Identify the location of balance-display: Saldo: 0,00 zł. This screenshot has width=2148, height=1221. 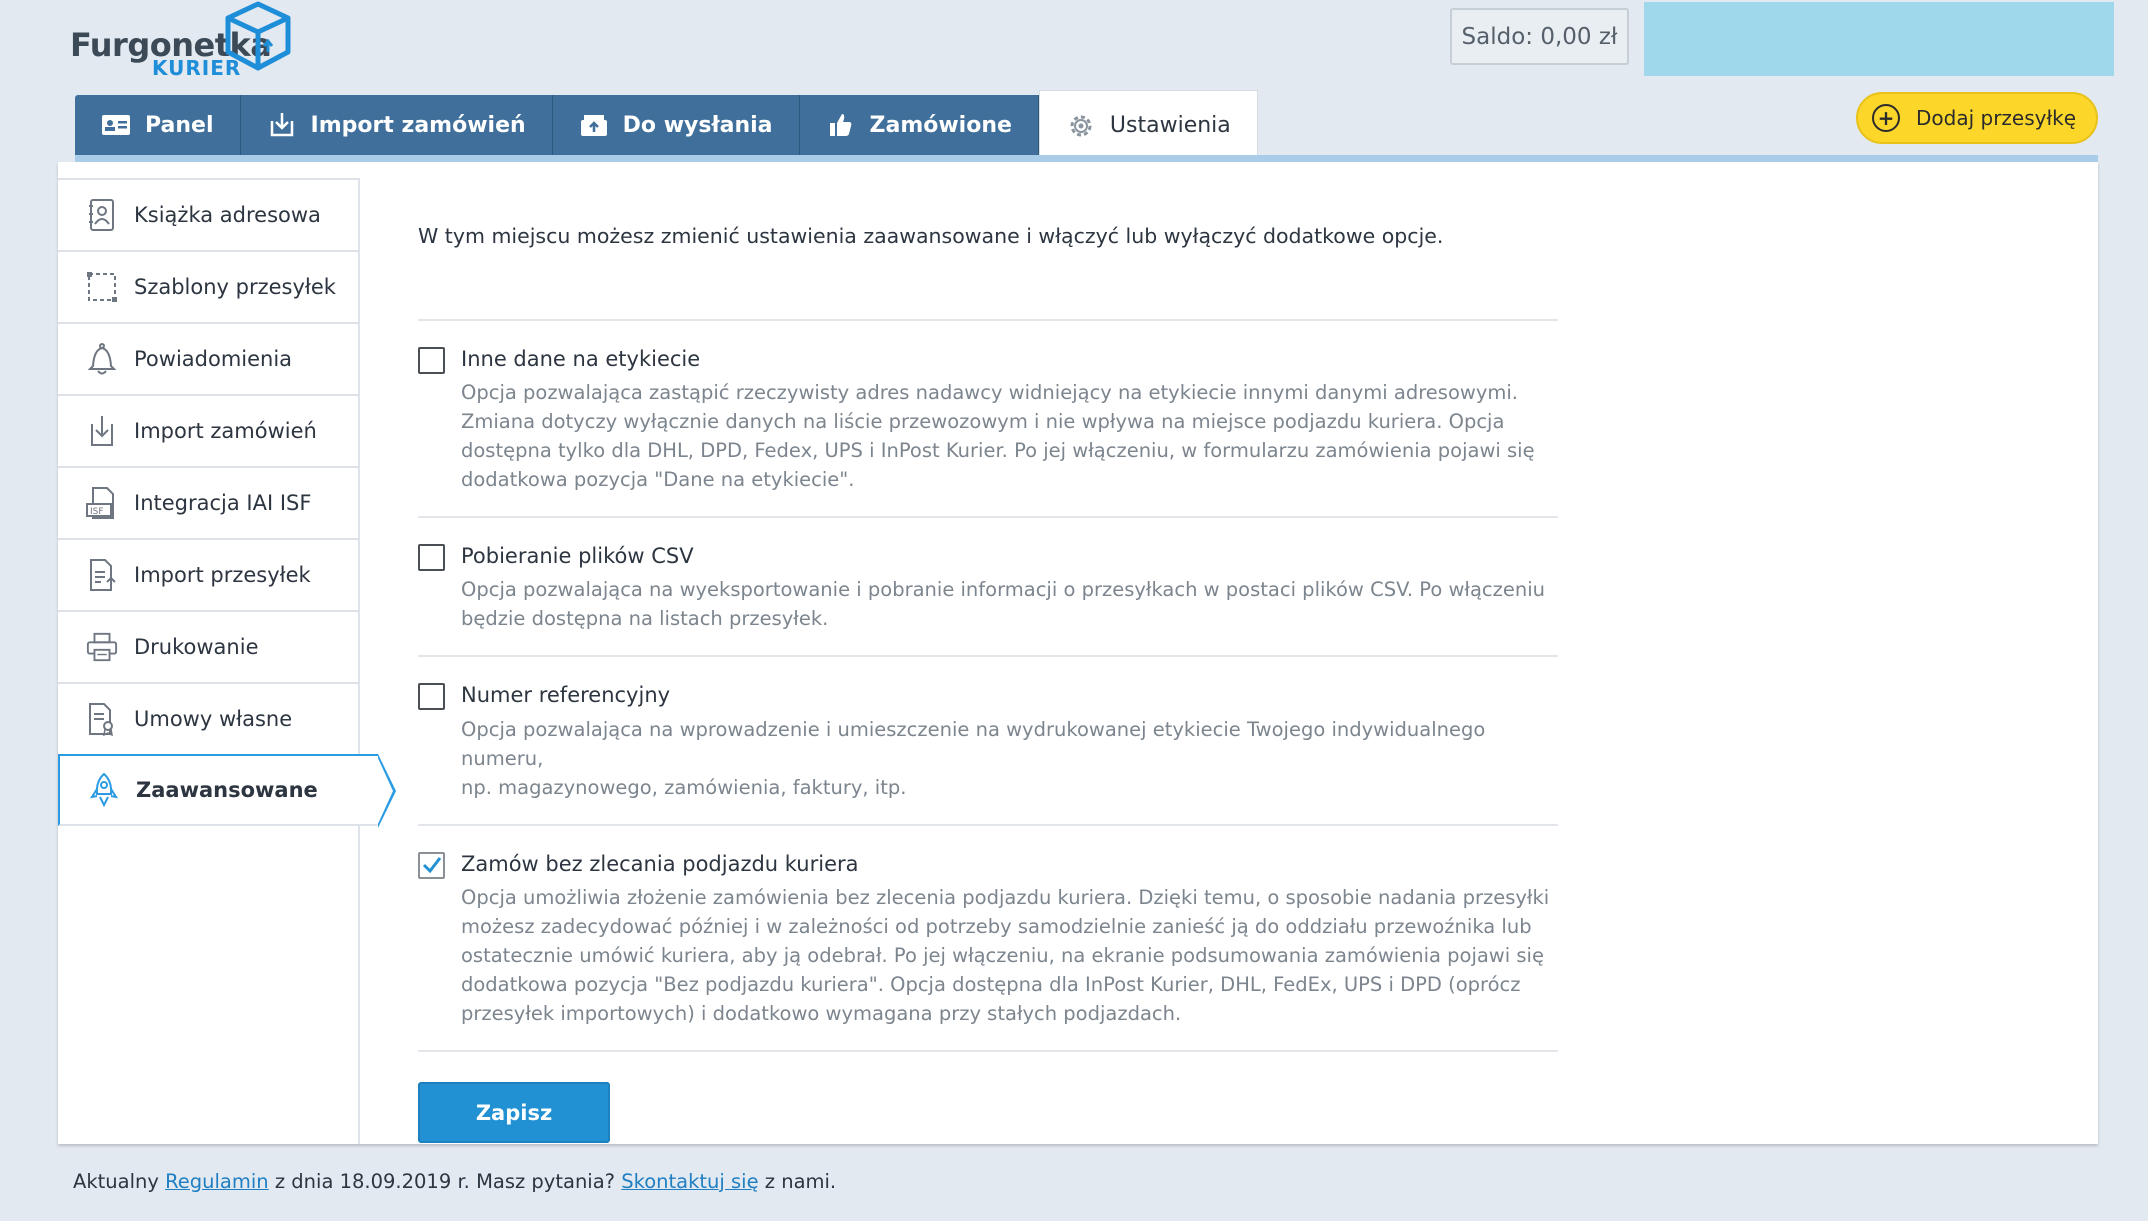
(1539, 36).